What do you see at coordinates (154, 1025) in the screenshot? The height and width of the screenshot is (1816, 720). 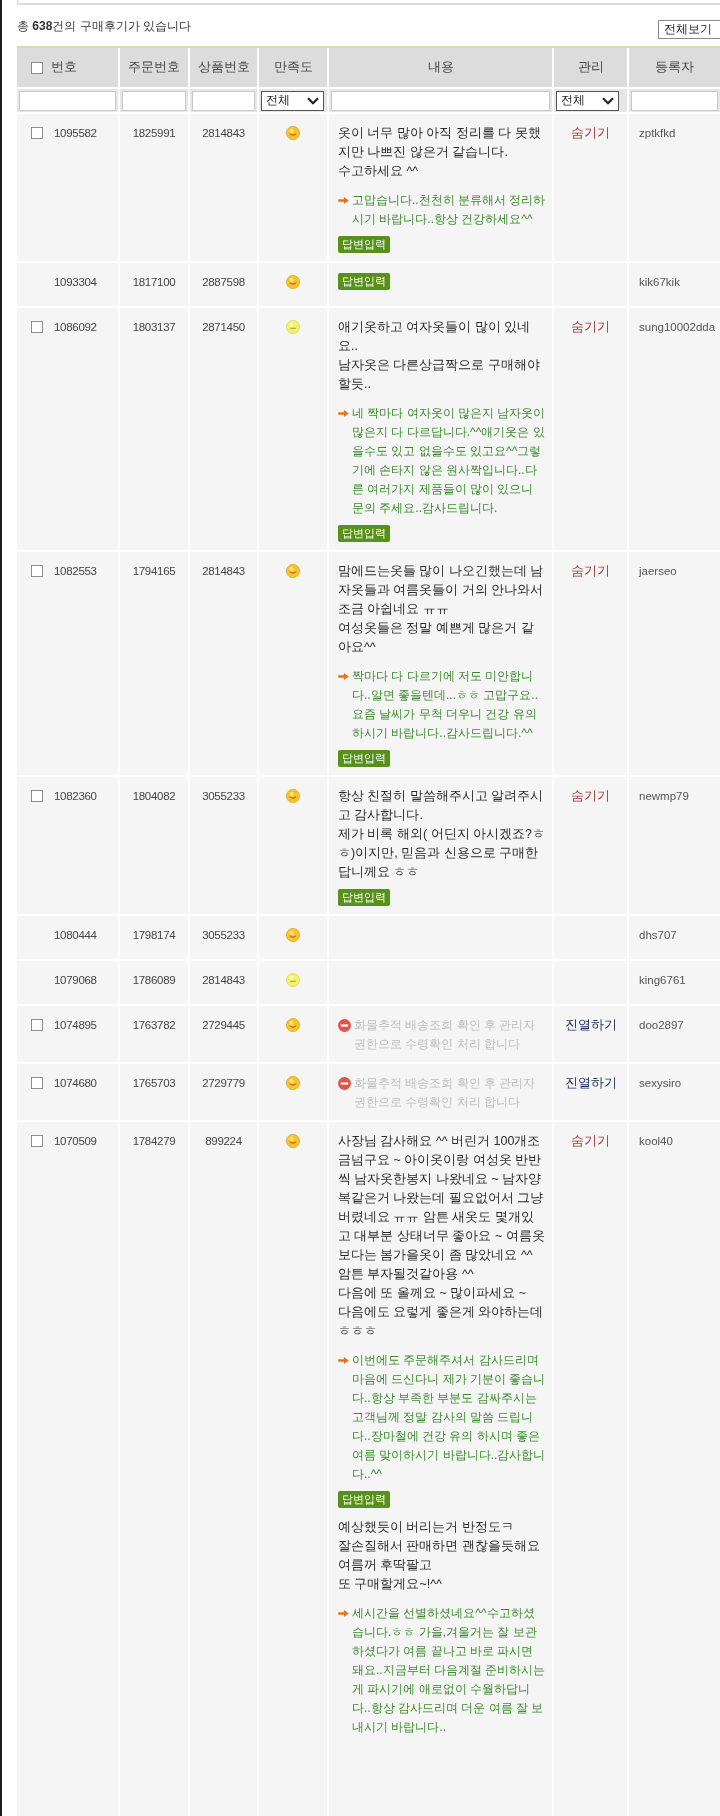 I see `order-number: 1763782` at bounding box center [154, 1025].